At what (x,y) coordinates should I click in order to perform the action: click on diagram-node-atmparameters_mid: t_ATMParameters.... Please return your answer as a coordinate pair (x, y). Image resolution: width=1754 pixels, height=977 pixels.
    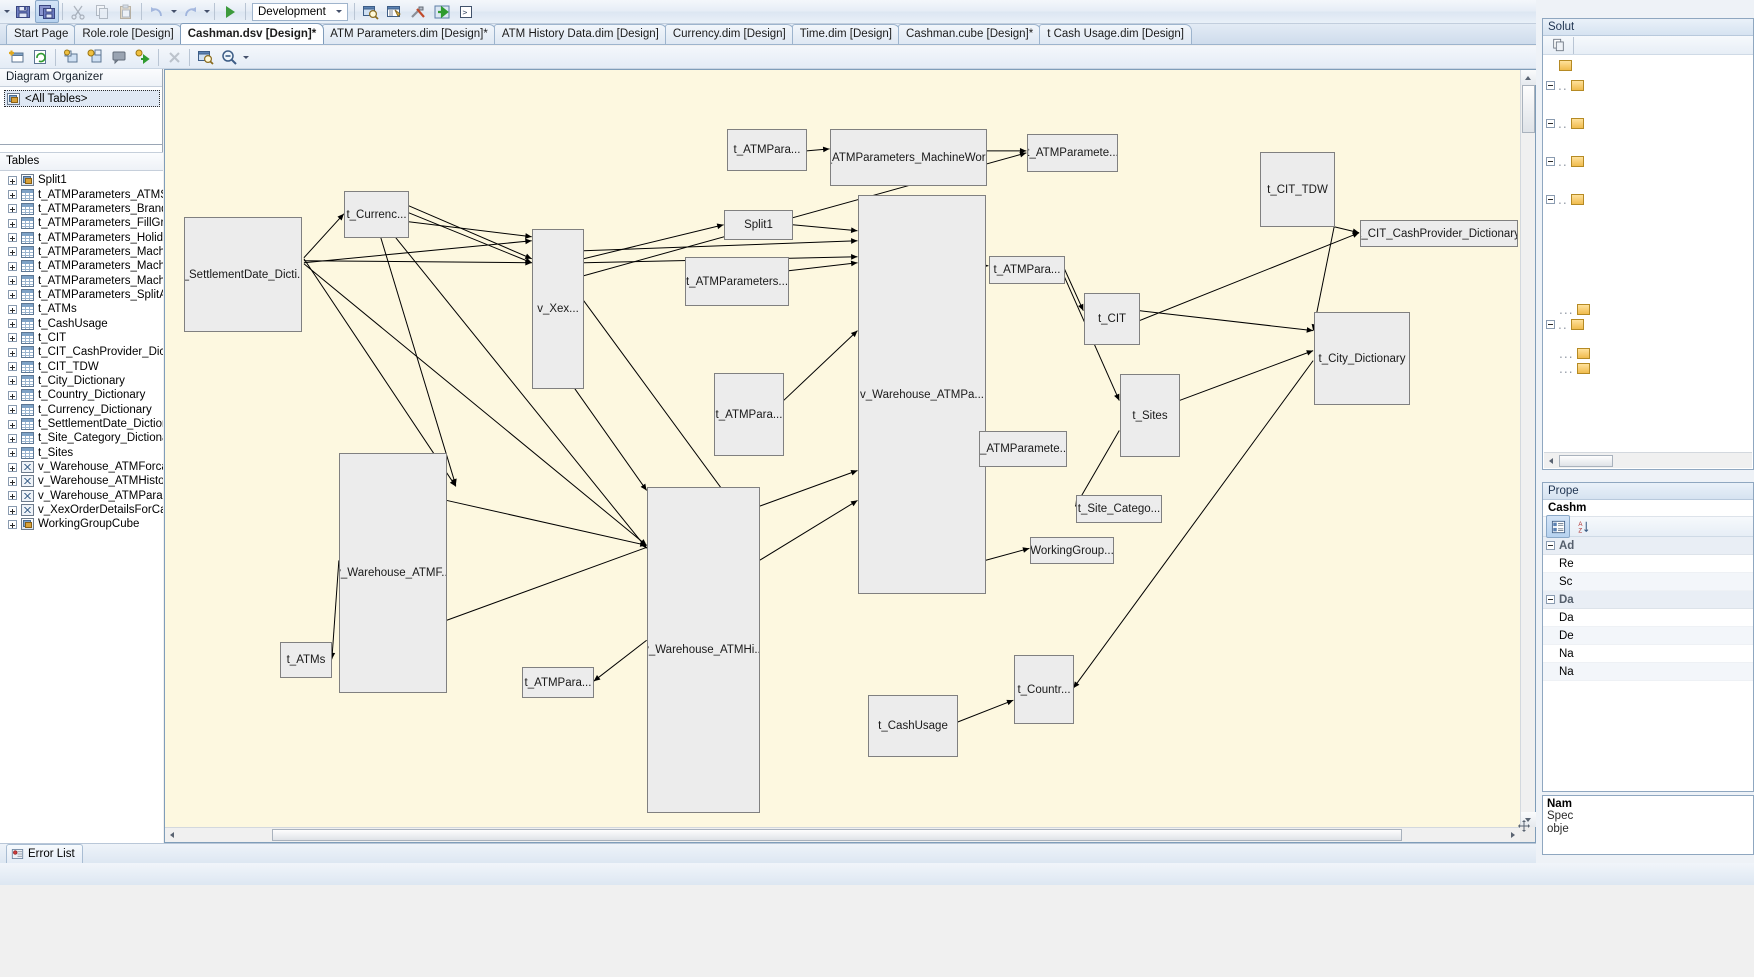
    Looking at the image, I should click on (737, 281).